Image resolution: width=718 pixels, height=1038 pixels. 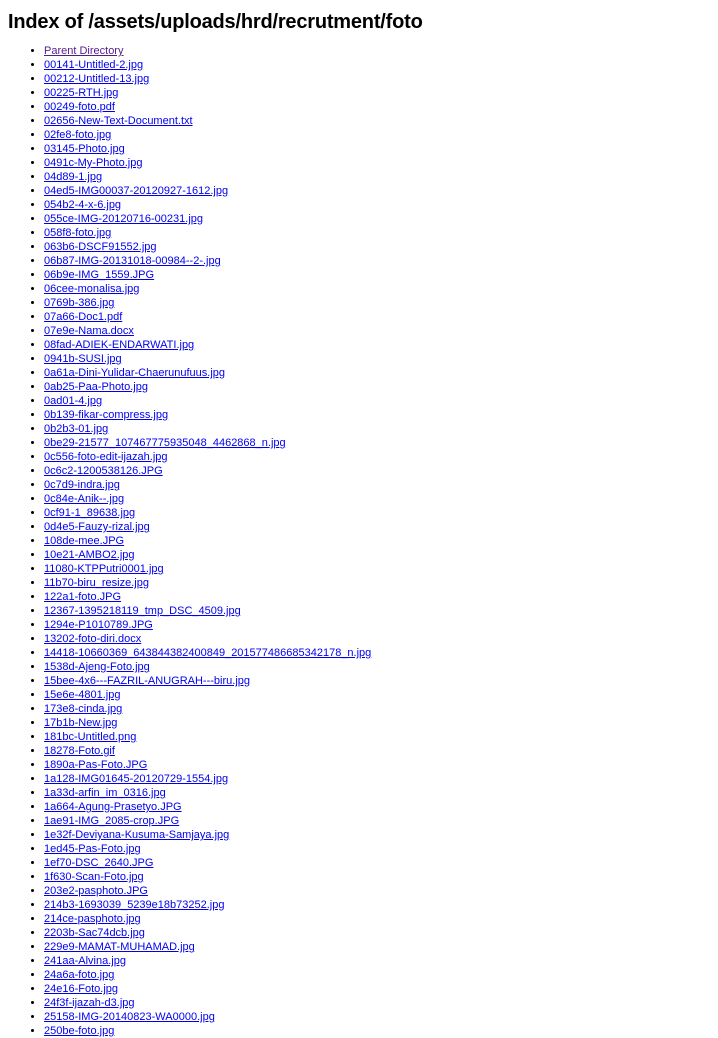 What do you see at coordinates (94, 877) in the screenshot?
I see `file-link: 1f630-Scan-Foto.jpg` at bounding box center [94, 877].